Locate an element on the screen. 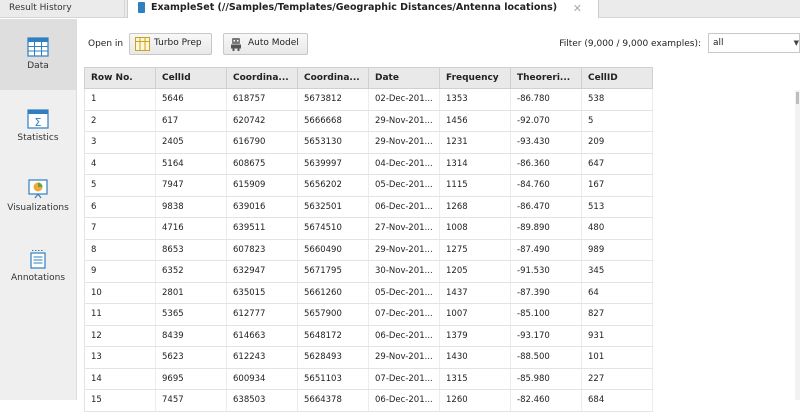  table-cell: -84.760 is located at coordinates (546, 185).